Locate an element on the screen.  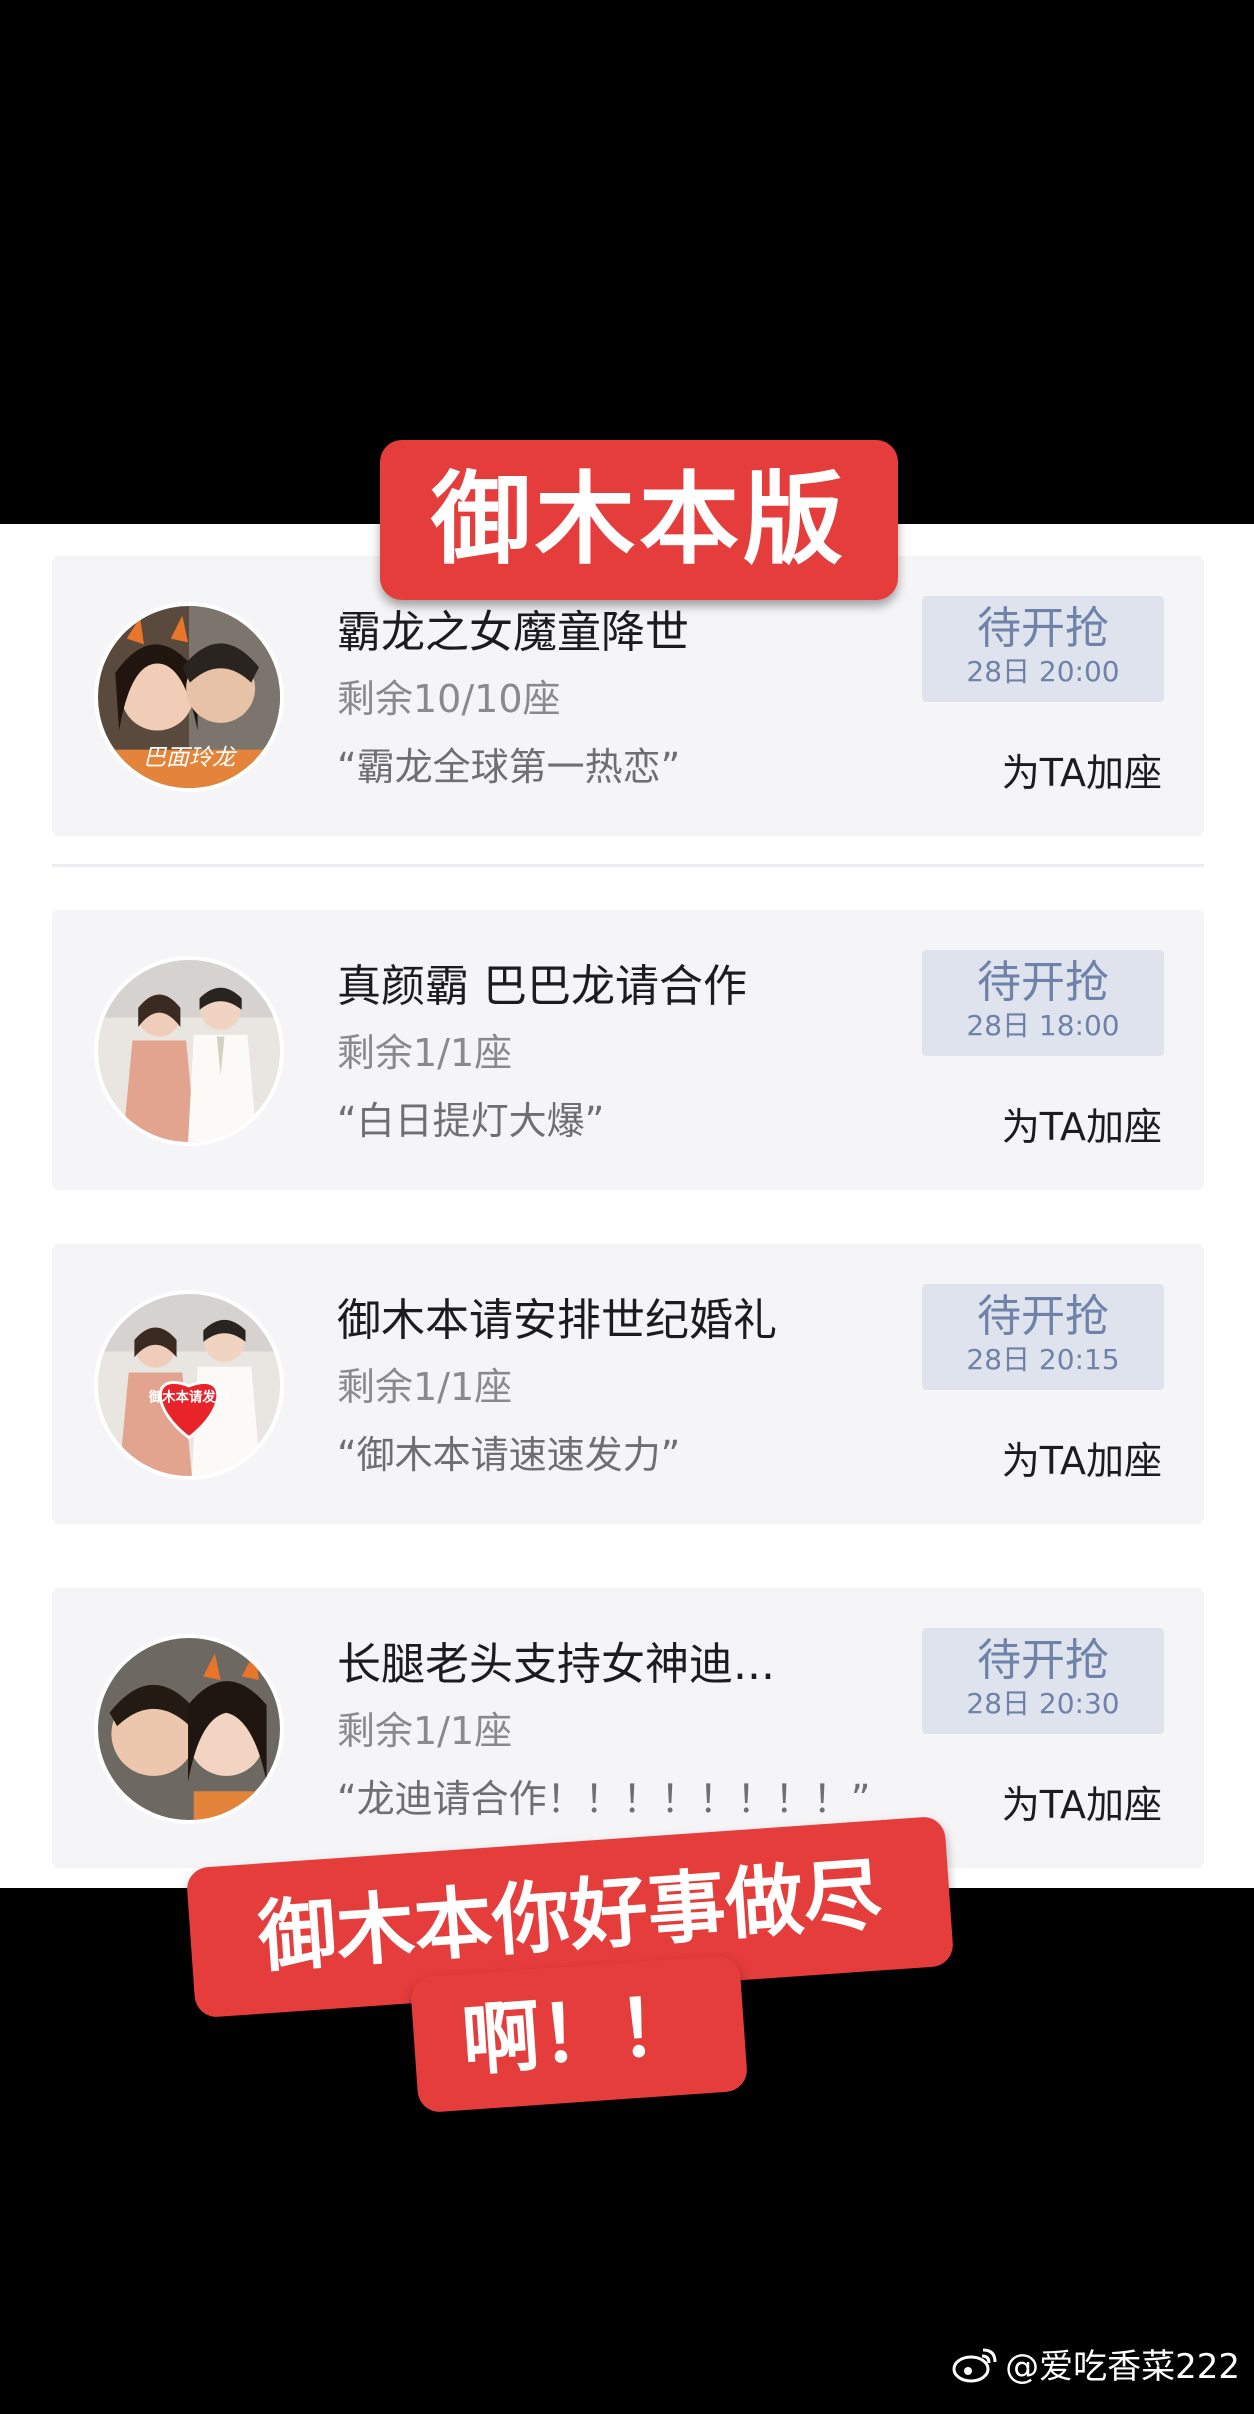
weibo-icon is located at coordinates (974, 2365).